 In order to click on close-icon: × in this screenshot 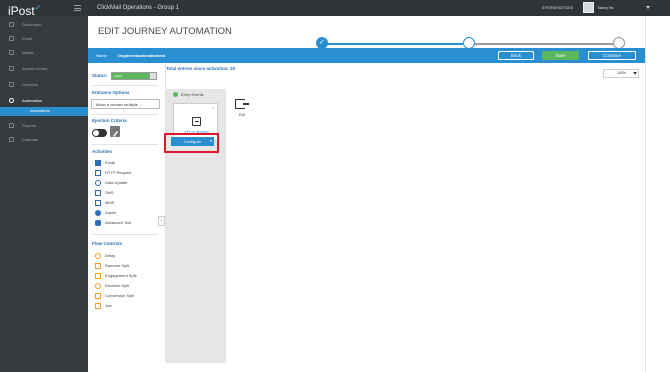, I will do `click(213, 107)`.